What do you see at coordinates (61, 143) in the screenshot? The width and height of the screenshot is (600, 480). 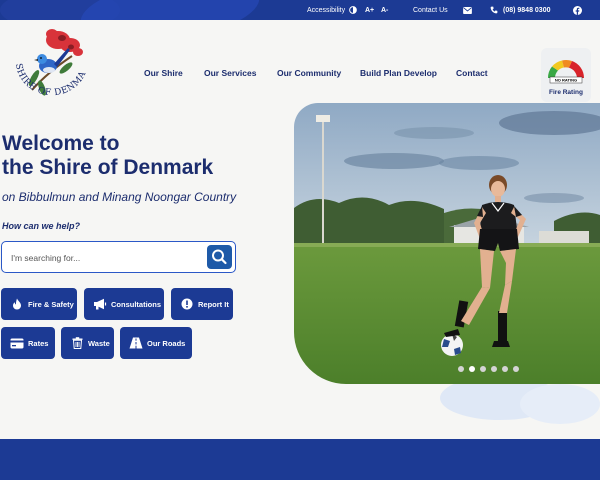 I see `title-line-1: Welcome to` at bounding box center [61, 143].